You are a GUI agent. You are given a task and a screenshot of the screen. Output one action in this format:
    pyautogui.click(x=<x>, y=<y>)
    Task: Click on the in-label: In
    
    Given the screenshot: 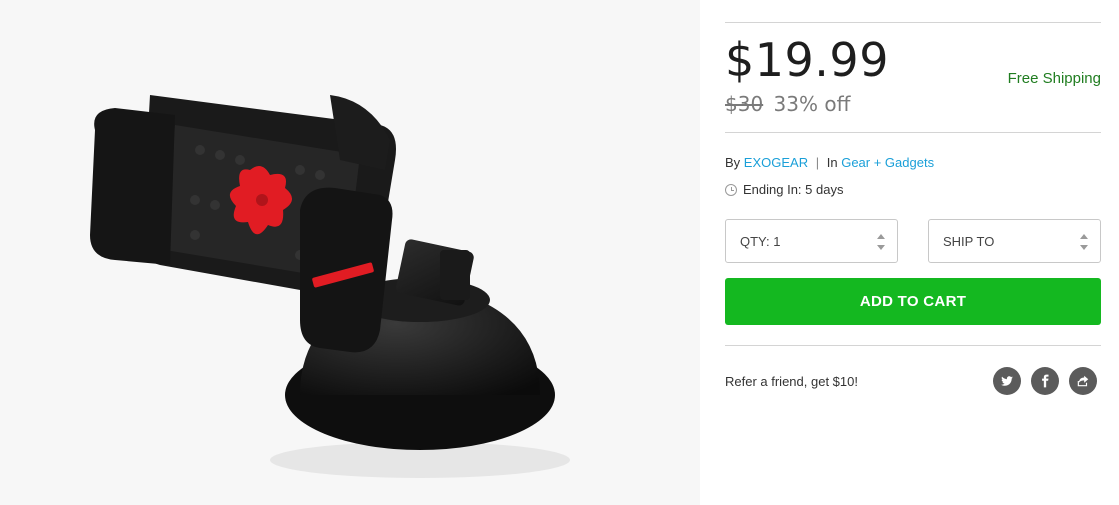 What is the action you would take?
    pyautogui.click(x=832, y=162)
    